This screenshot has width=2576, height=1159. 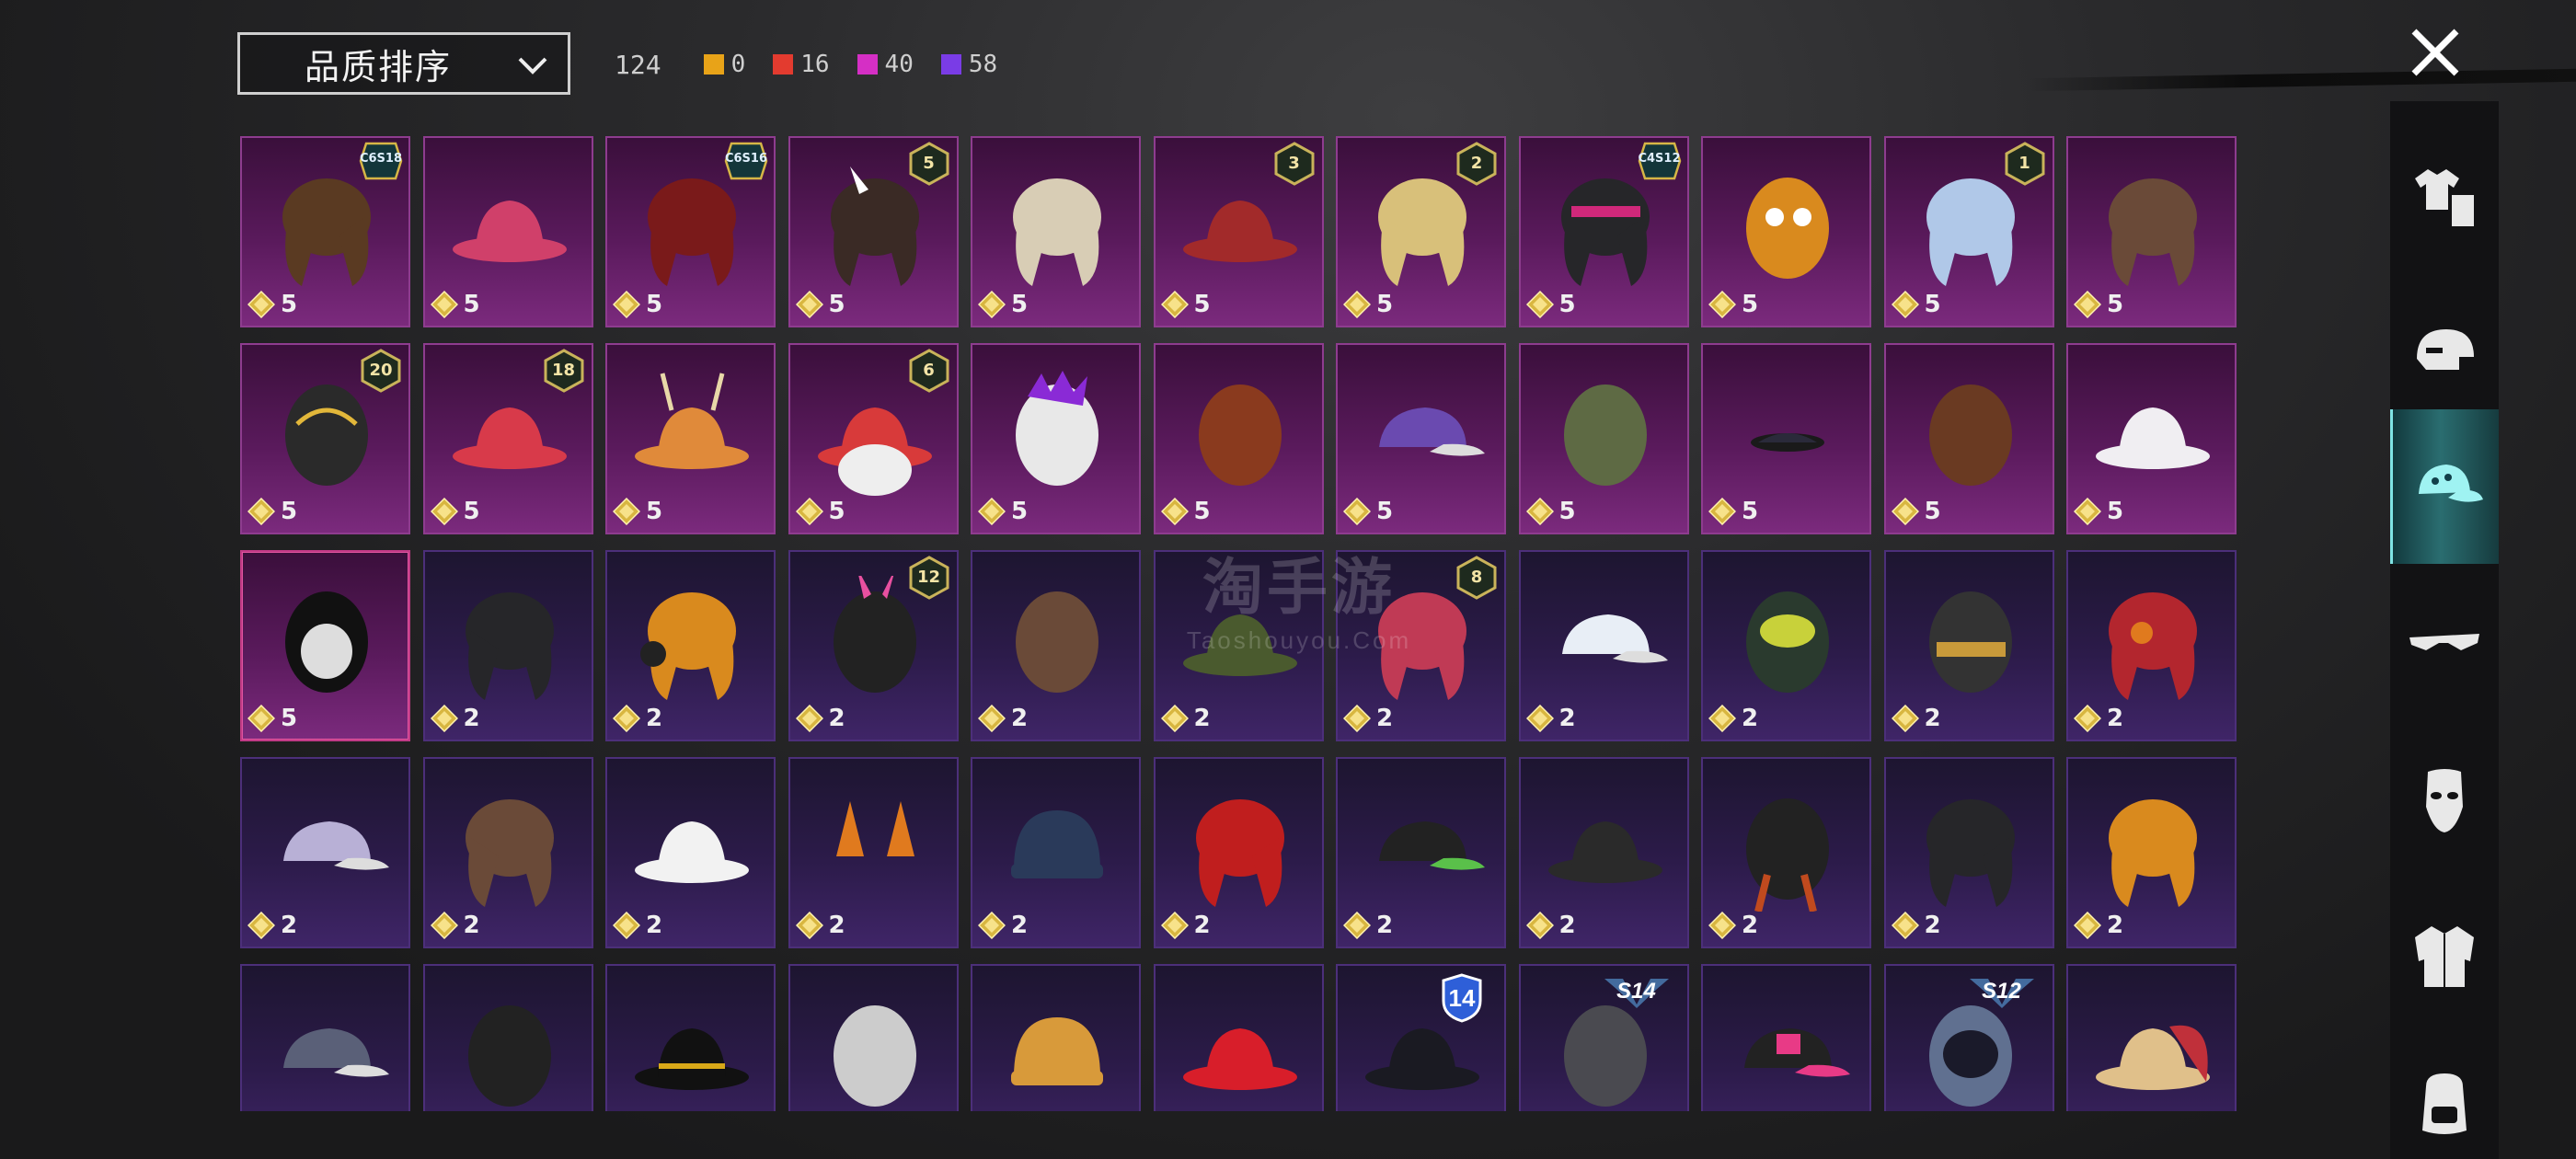 I want to click on quality-count-2: 40, so click(x=885, y=64).